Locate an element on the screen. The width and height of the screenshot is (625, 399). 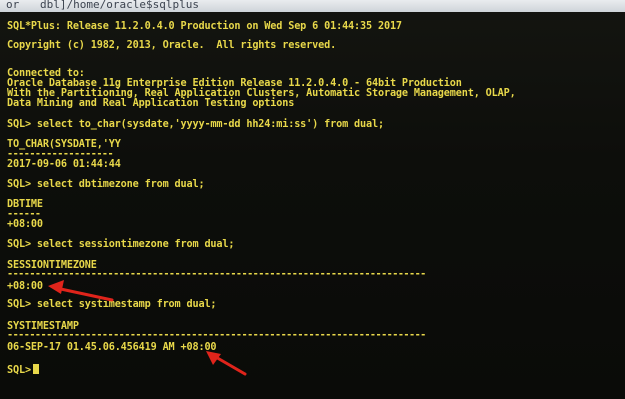
query-sessiontimezone: SQL> select sessiontimezone from dual; is located at coordinates (121, 244).